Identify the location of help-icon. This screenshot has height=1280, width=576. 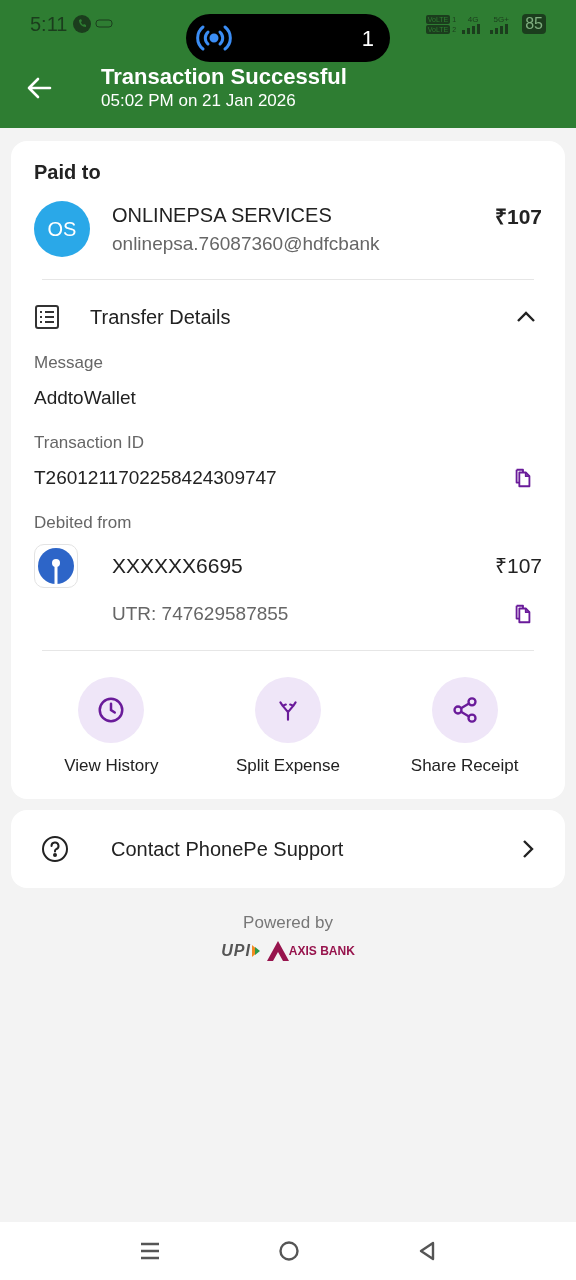
(55, 848).